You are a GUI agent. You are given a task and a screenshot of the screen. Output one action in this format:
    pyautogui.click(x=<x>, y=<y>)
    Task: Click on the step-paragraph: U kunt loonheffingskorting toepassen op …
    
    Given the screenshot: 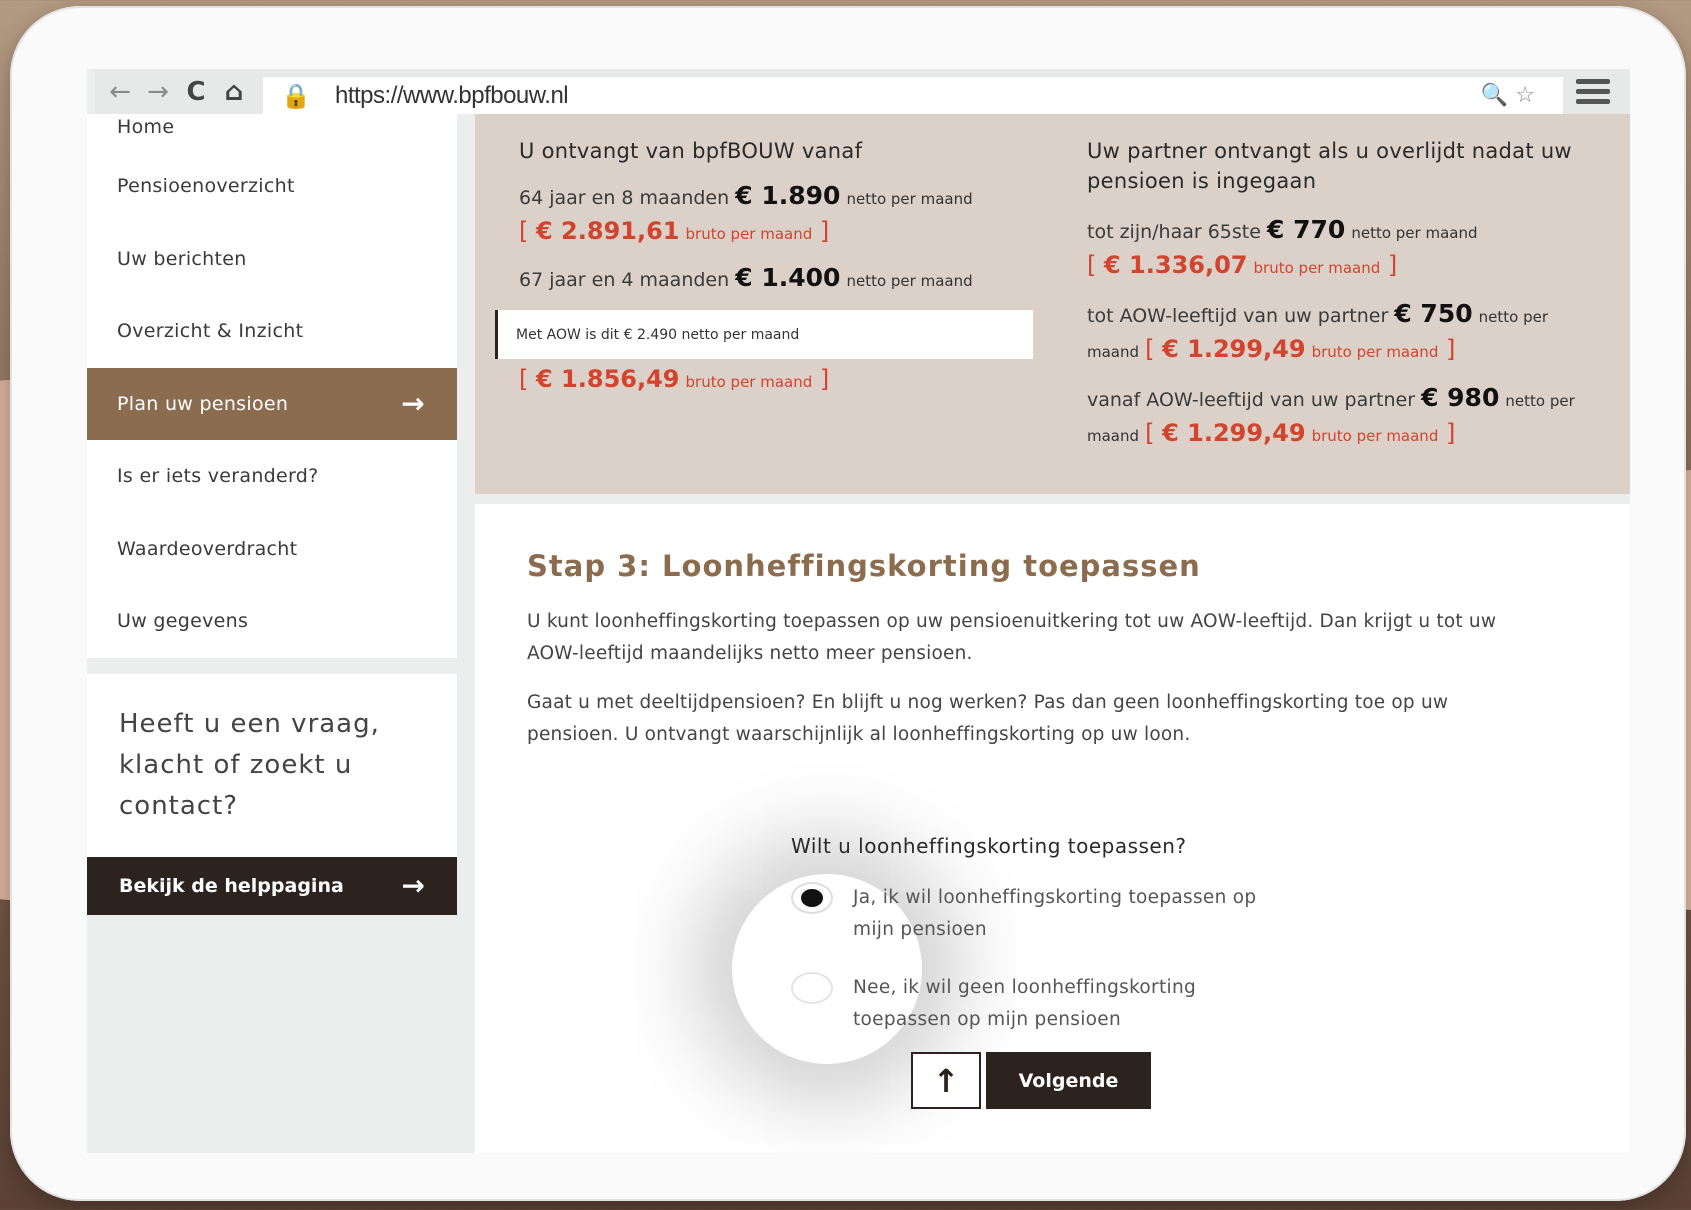 What is the action you would take?
    pyautogui.click(x=1012, y=637)
    